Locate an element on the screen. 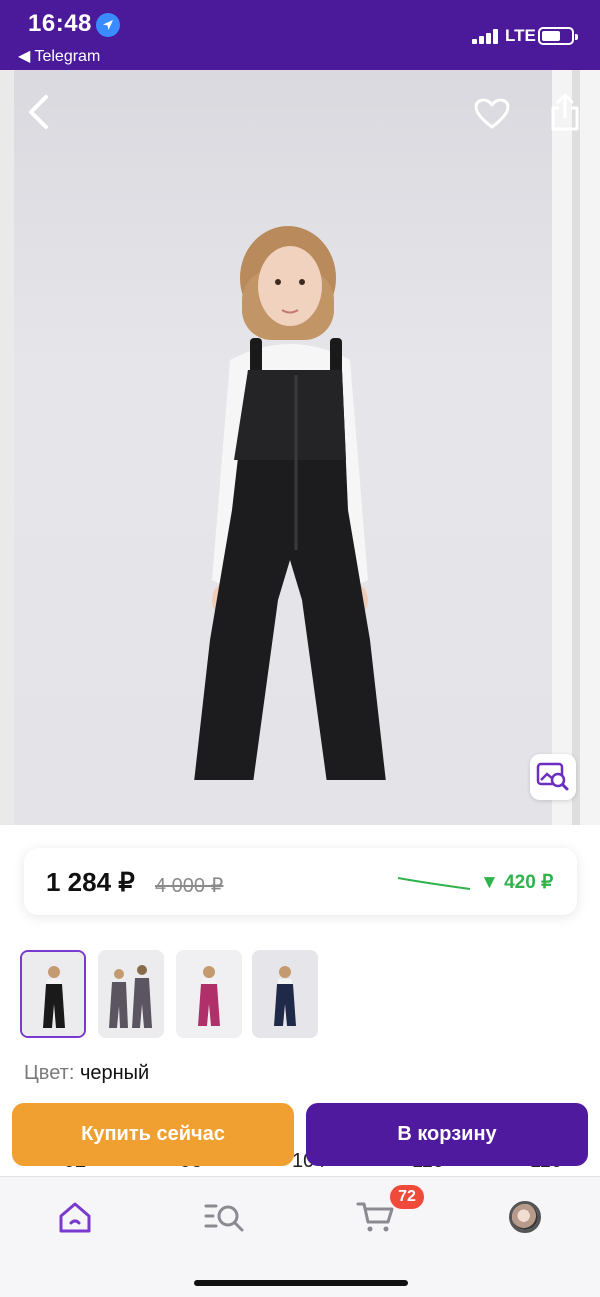 The height and width of the screenshot is (1297, 600). current-price: 1 284 ₽ is located at coordinates (90, 882).